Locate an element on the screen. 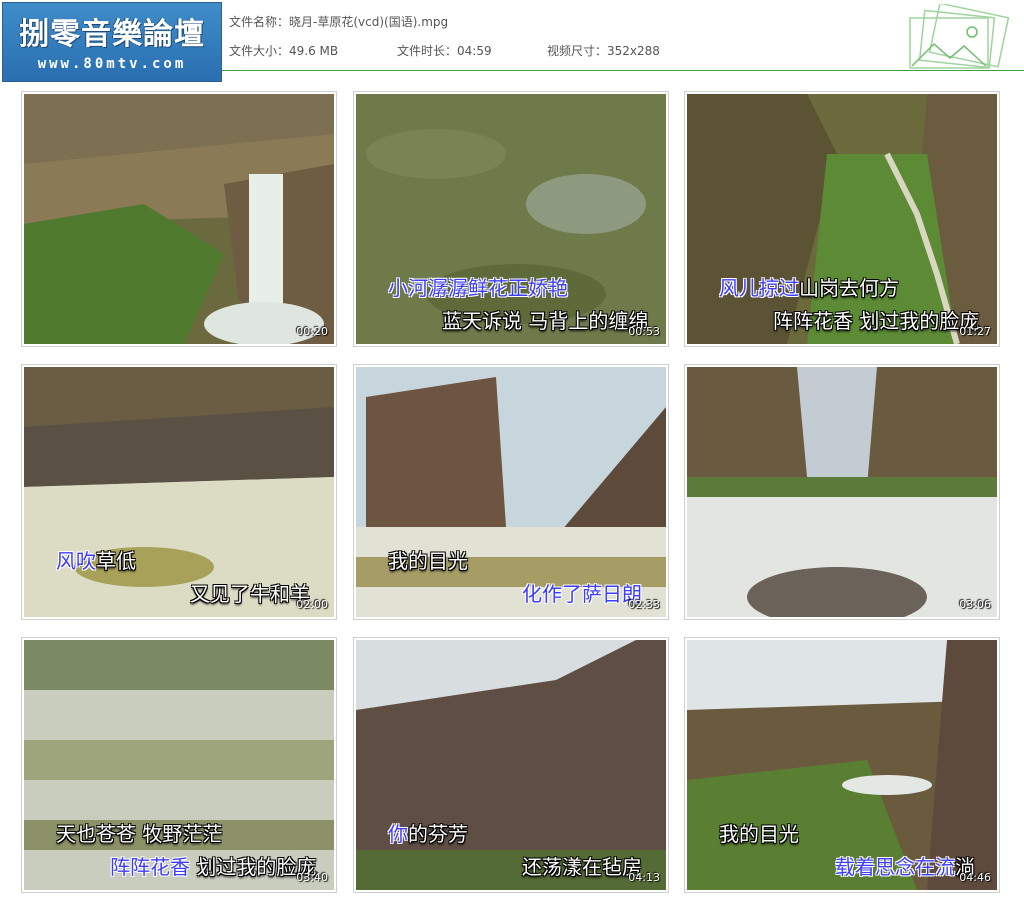 Image resolution: width=1024 pixels, height=918 pixels. thumbnail-image: 你的芬芳 还荡漾在毡房 04:13 is located at coordinates (511, 765).